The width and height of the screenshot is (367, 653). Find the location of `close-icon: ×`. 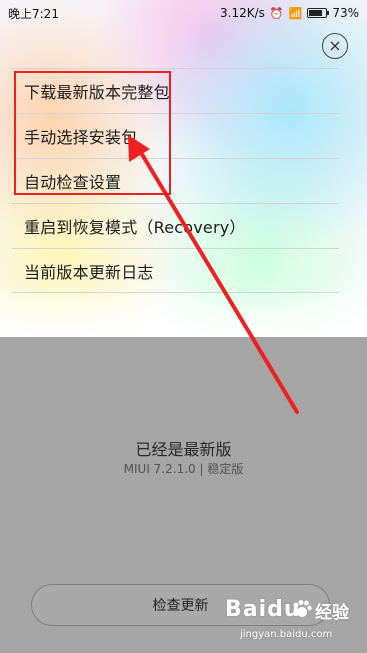

close-icon: × is located at coordinates (335, 45).